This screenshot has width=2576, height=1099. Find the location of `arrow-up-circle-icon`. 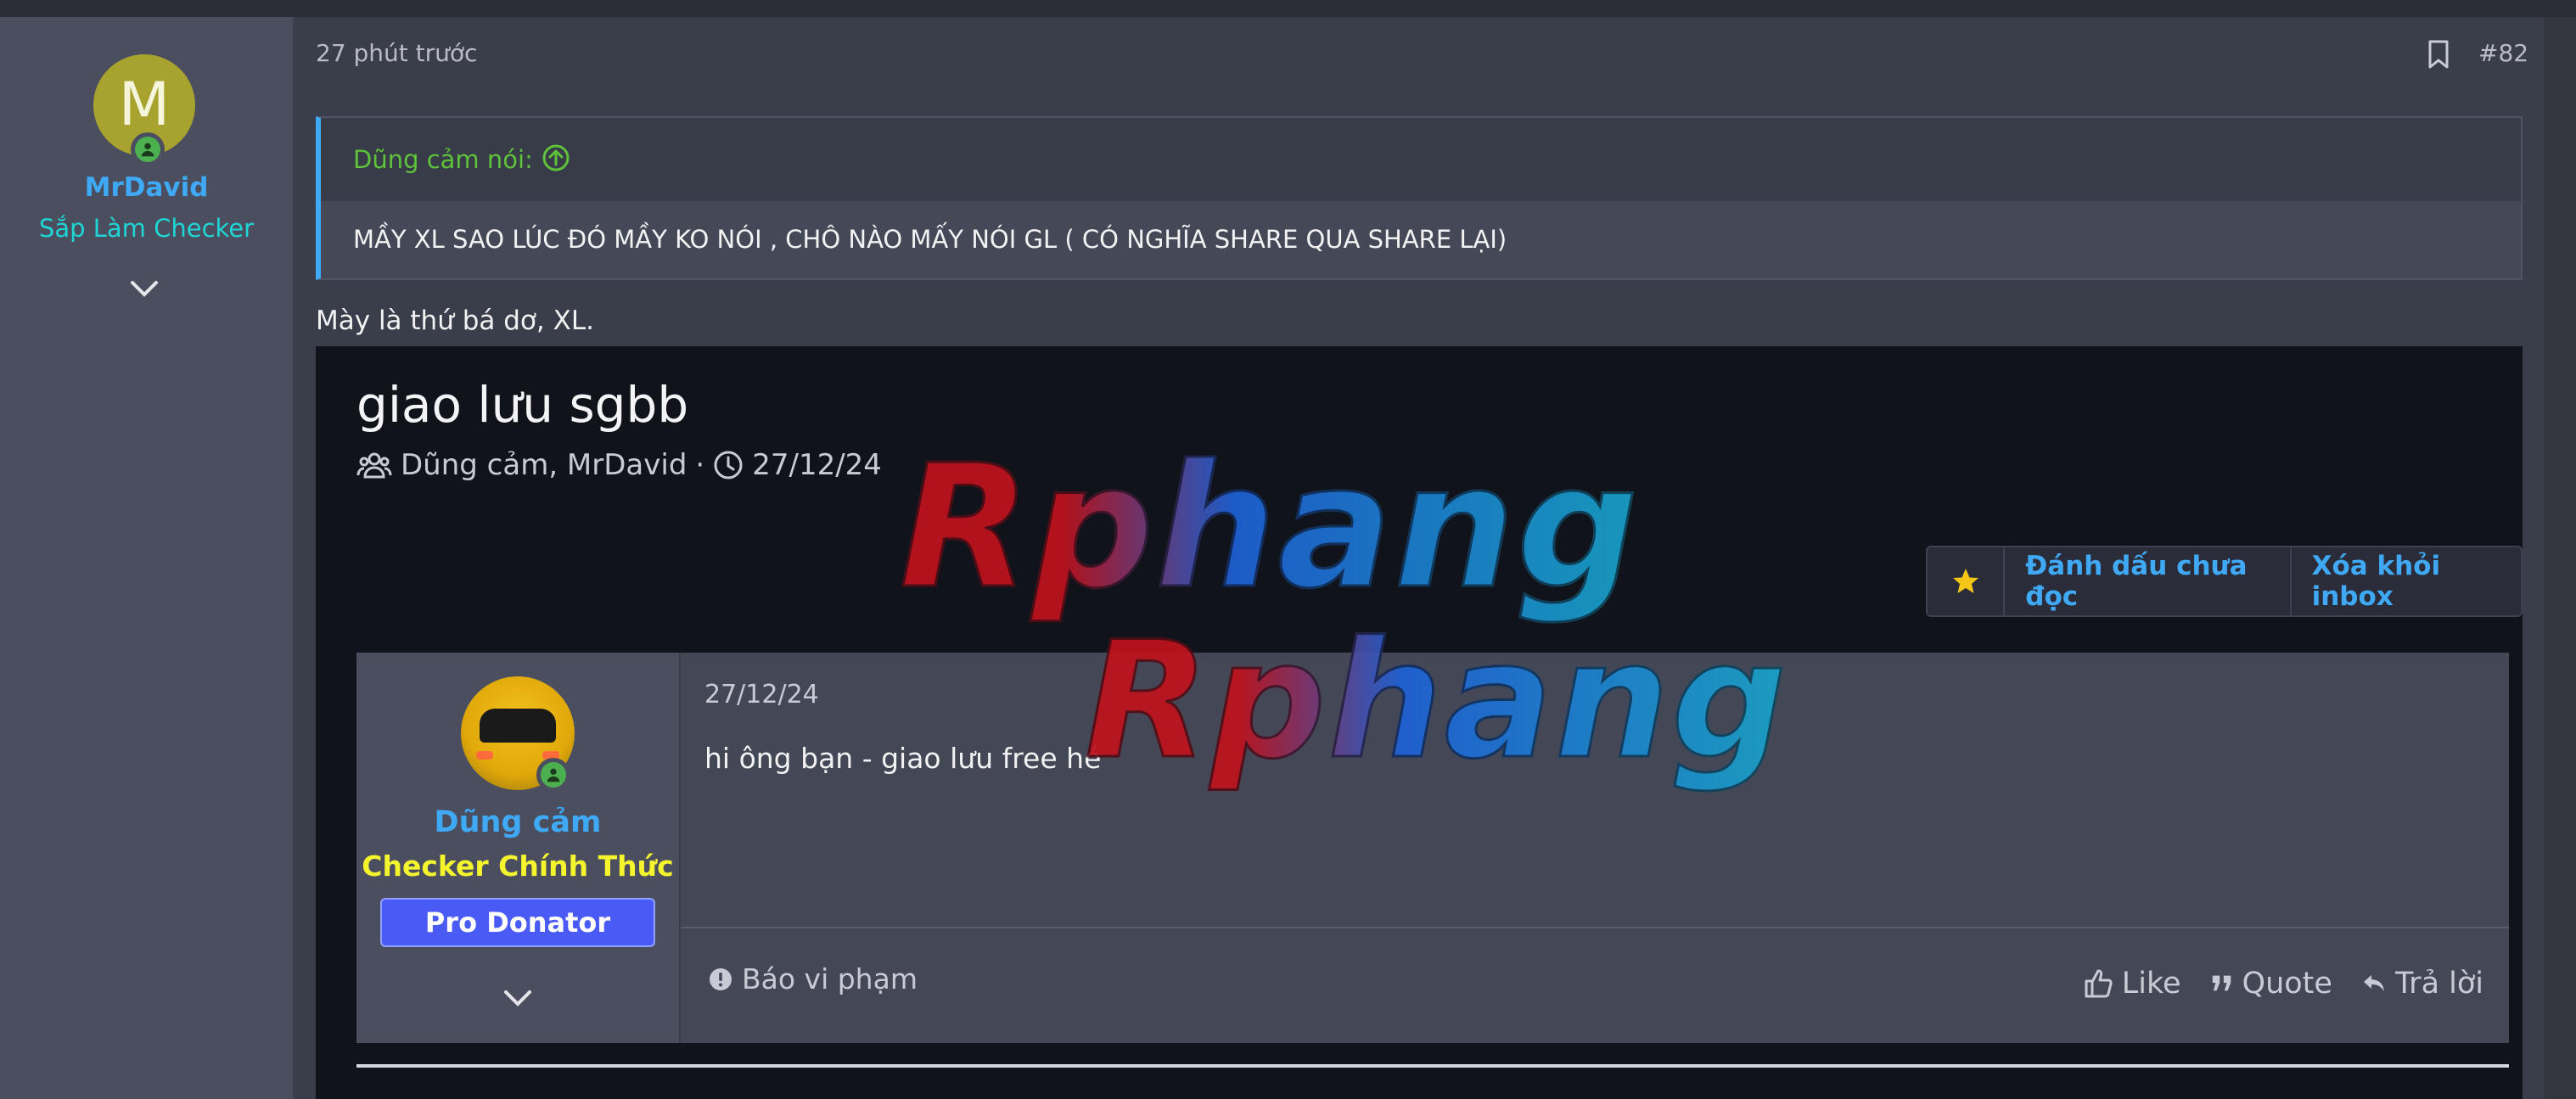

arrow-up-circle-icon is located at coordinates (556, 157).